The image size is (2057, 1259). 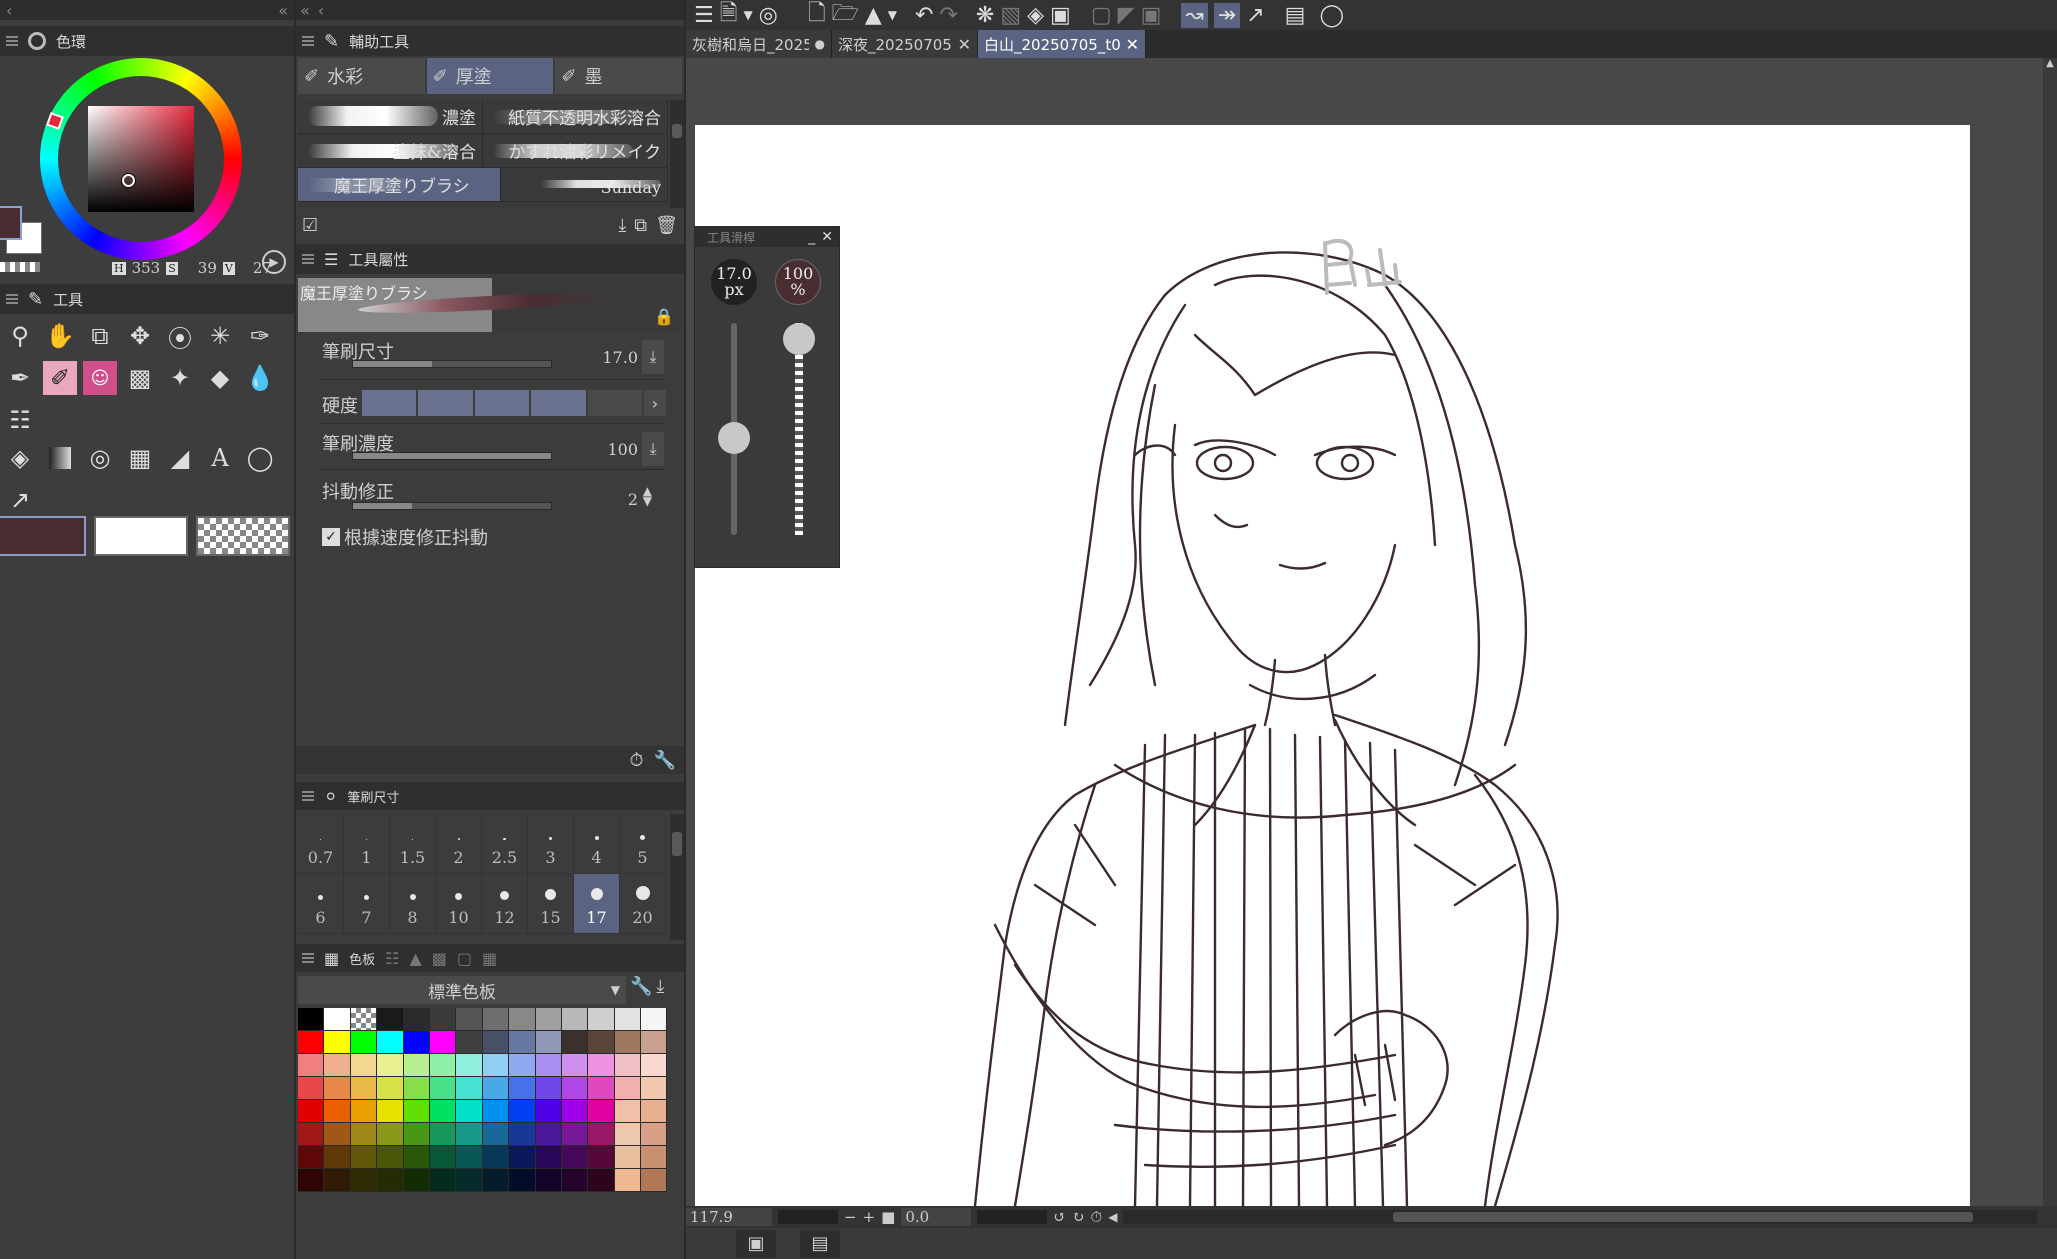 I want to click on brush-item: 濃塗, so click(x=390, y=116).